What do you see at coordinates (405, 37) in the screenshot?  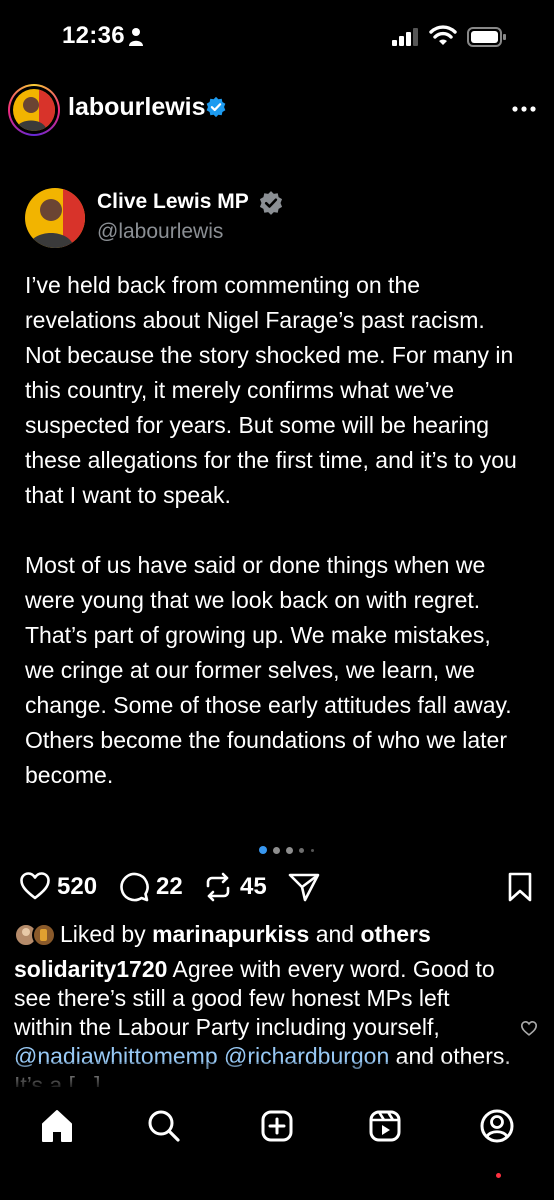 I see `signal-icon` at bounding box center [405, 37].